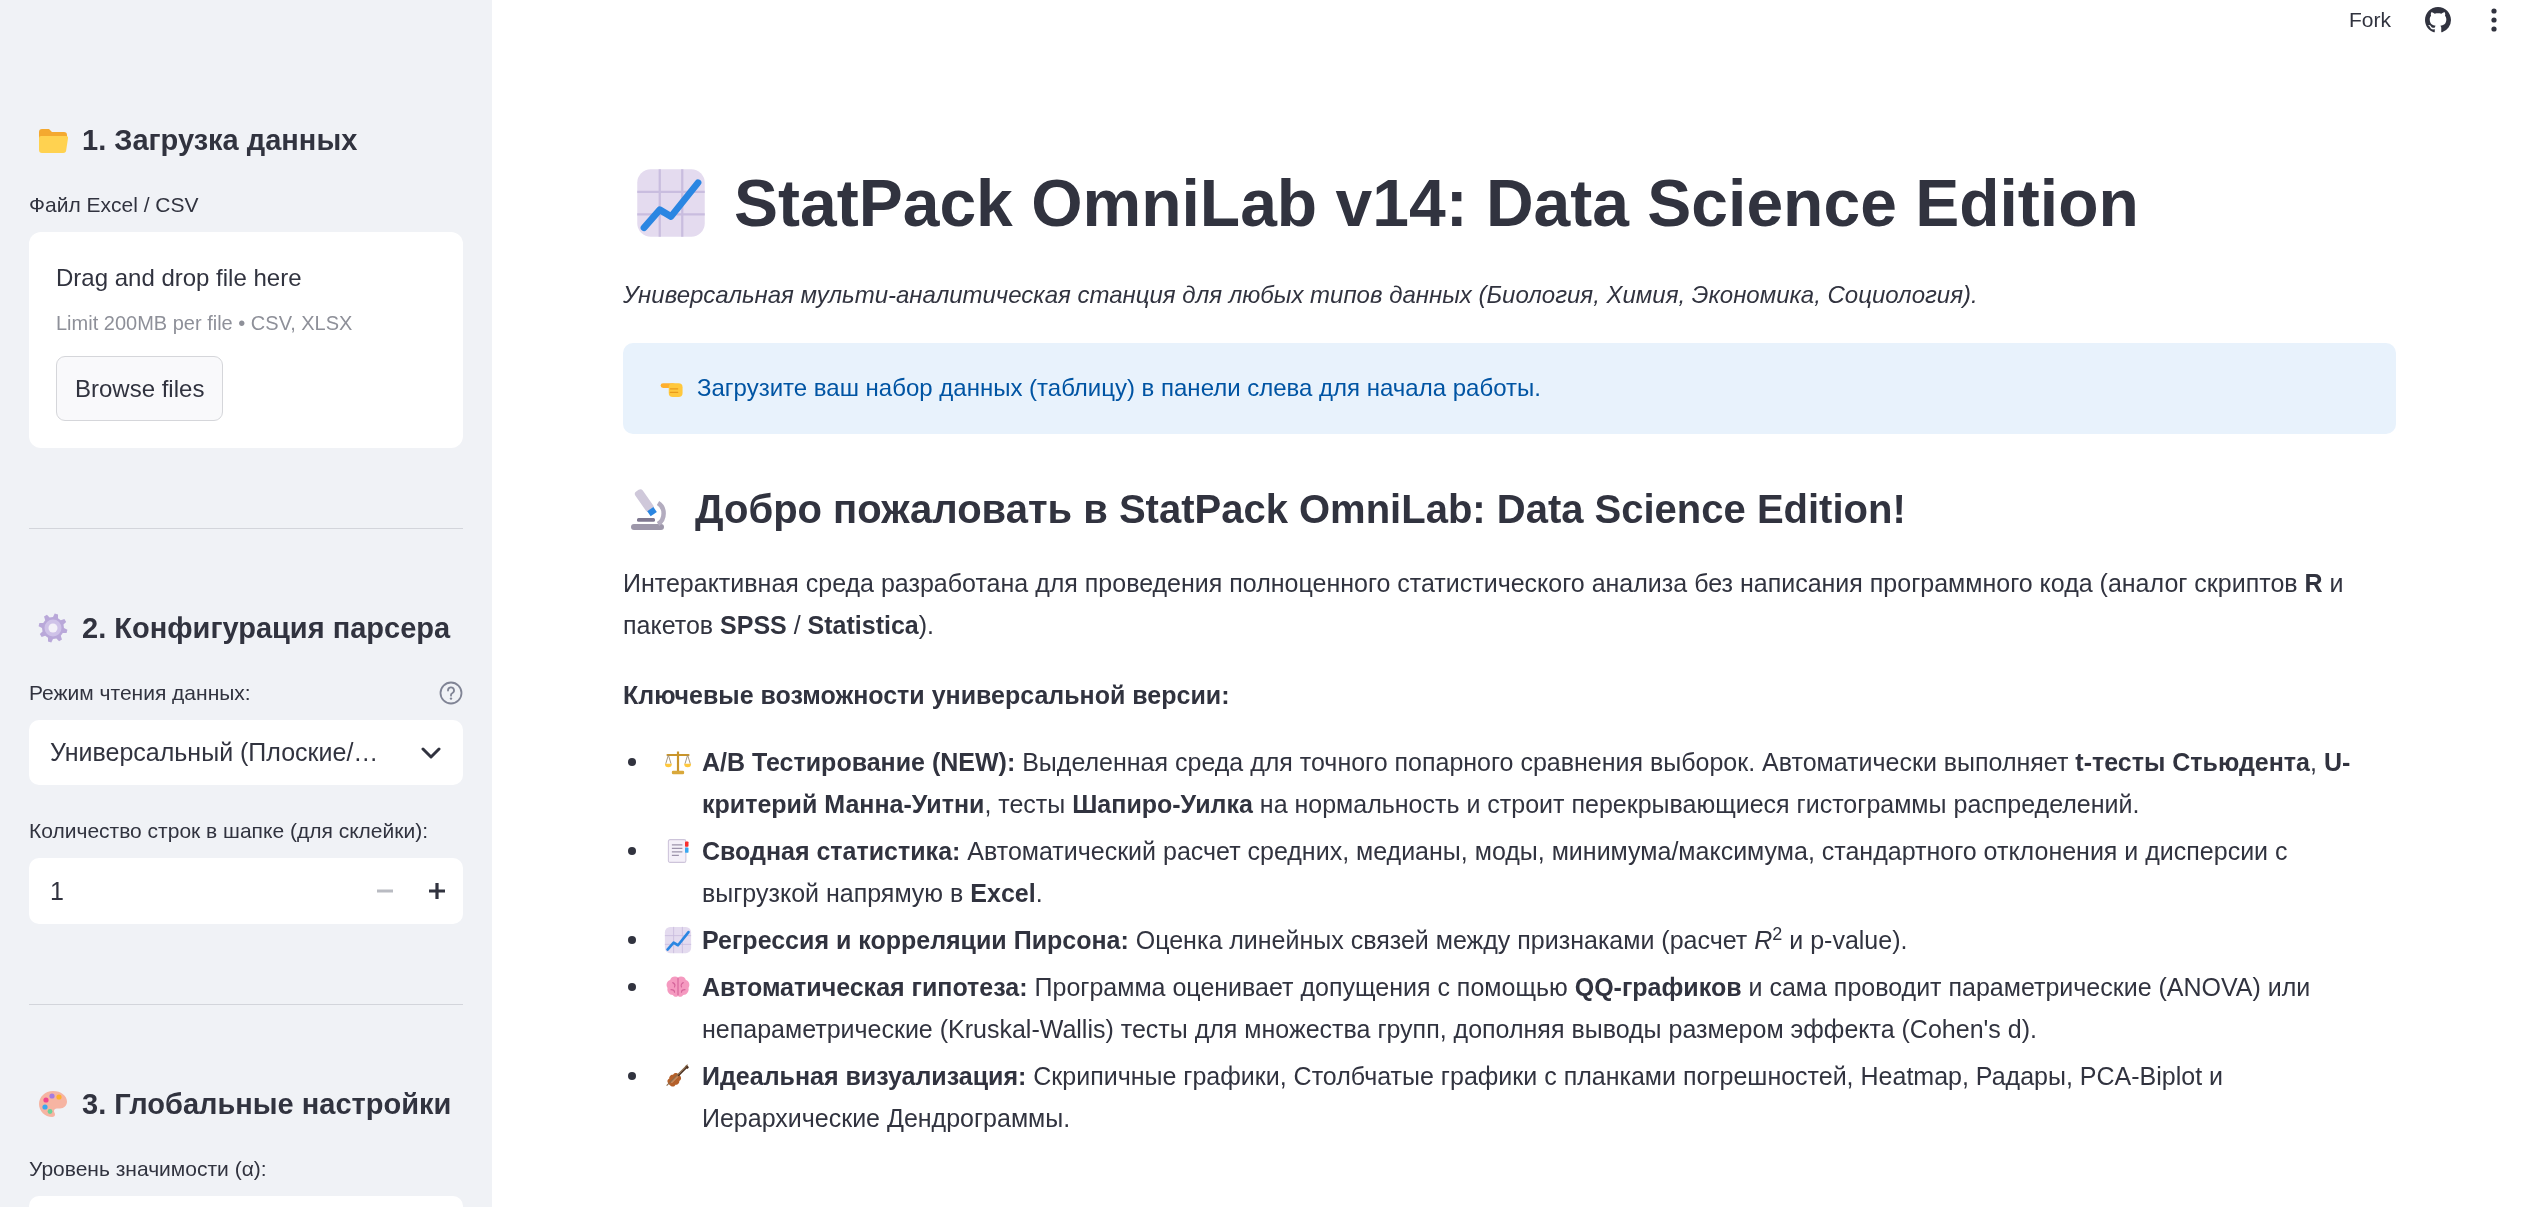 The image size is (2527, 1207). What do you see at coordinates (2370, 20) in the screenshot?
I see `fork-link: Fork` at bounding box center [2370, 20].